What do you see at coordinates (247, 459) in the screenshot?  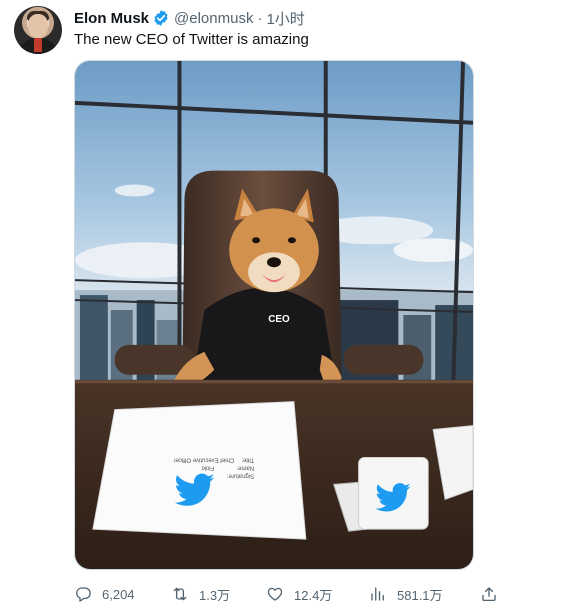 I see `paper-line: Title:` at bounding box center [247, 459].